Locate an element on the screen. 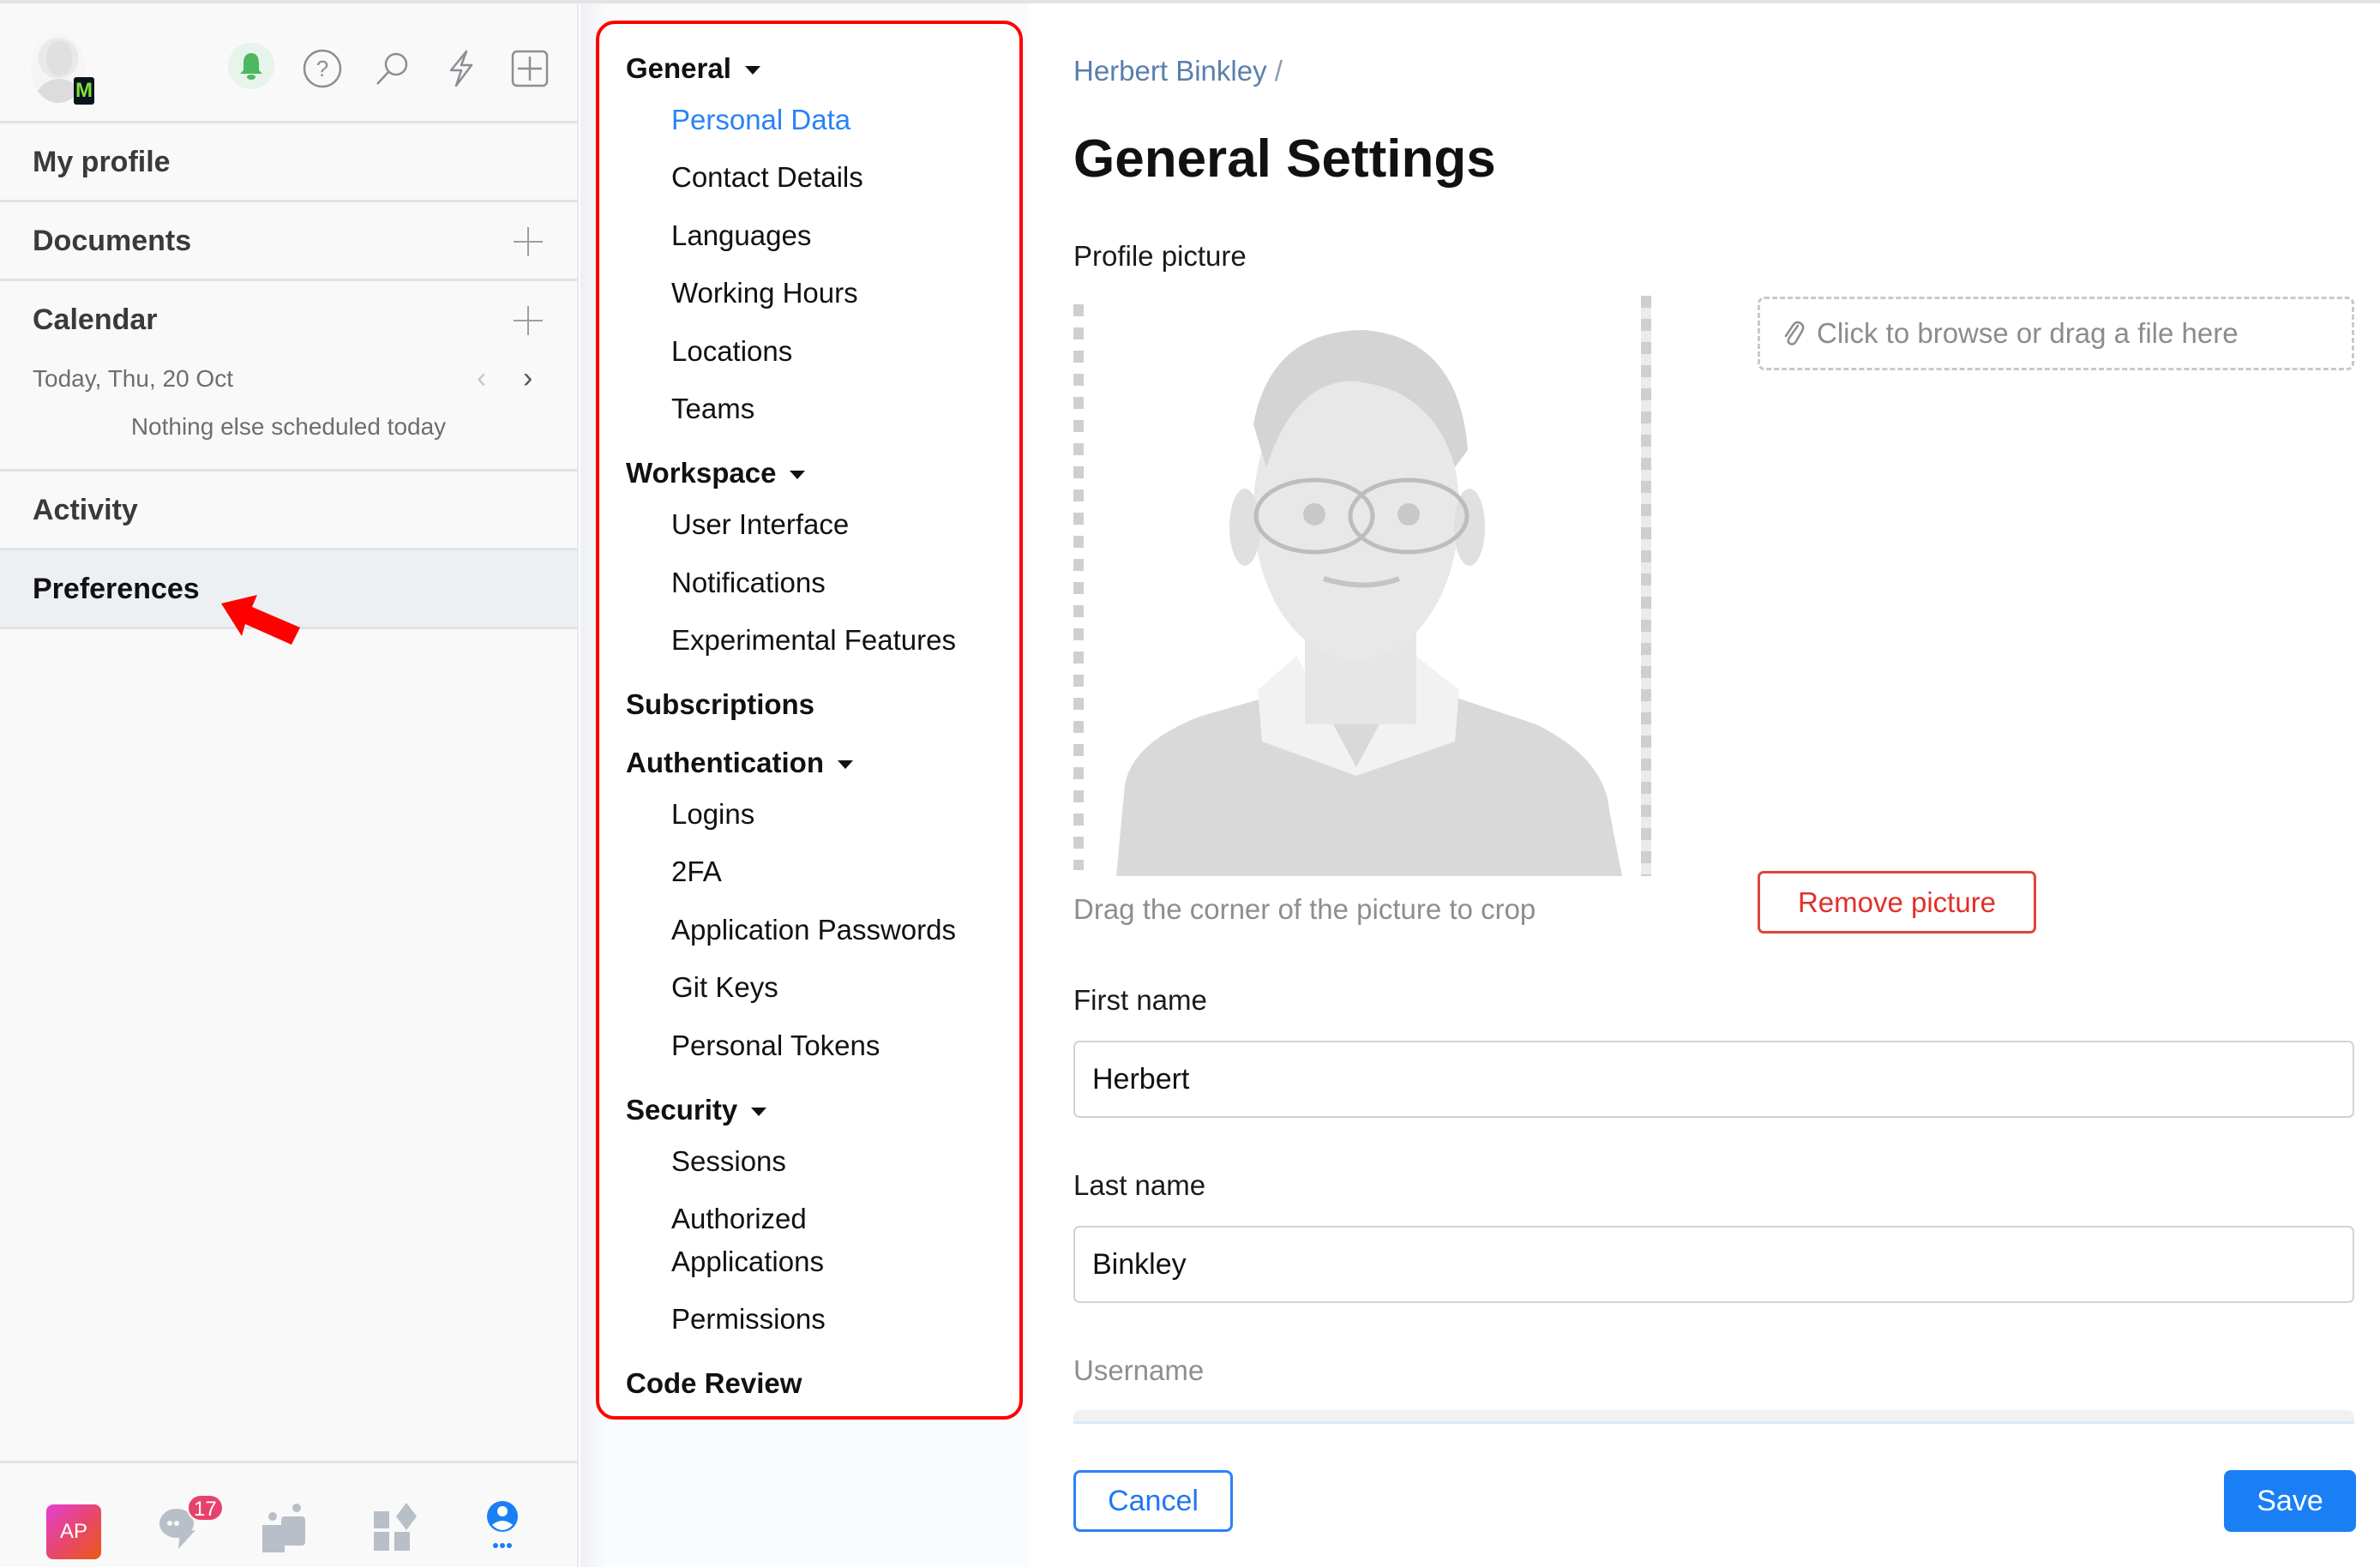 This screenshot has height=1567, width=2380. remove-picture-button: Remove picture is located at coordinates (1897, 903).